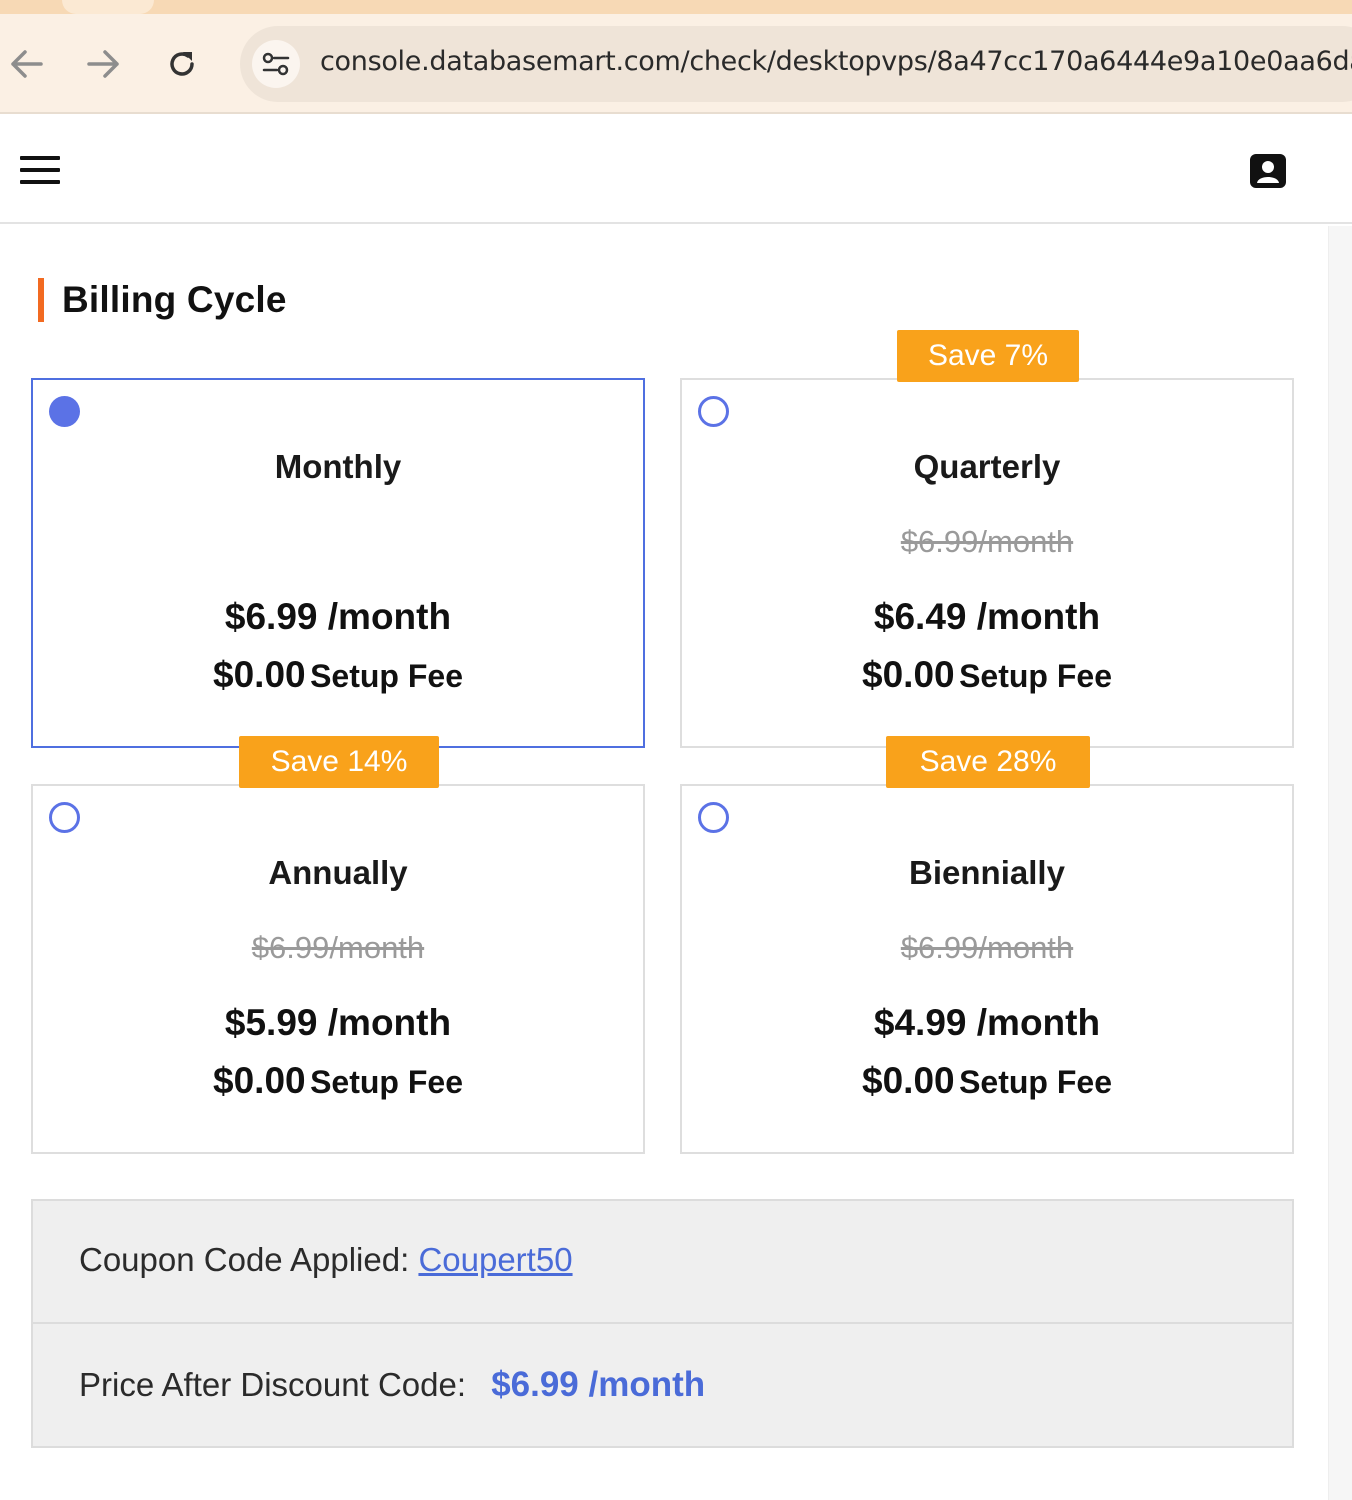  I want to click on save-badge-biennially: Save 28%, so click(988, 762).